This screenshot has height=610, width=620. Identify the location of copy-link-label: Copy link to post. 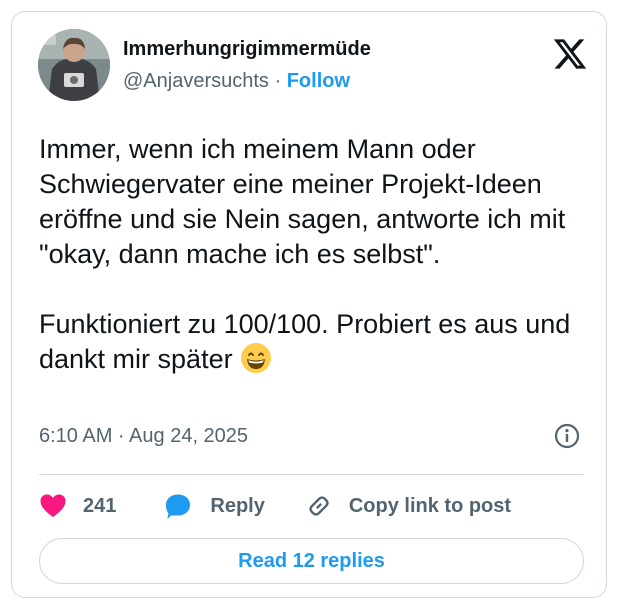
(430, 505).